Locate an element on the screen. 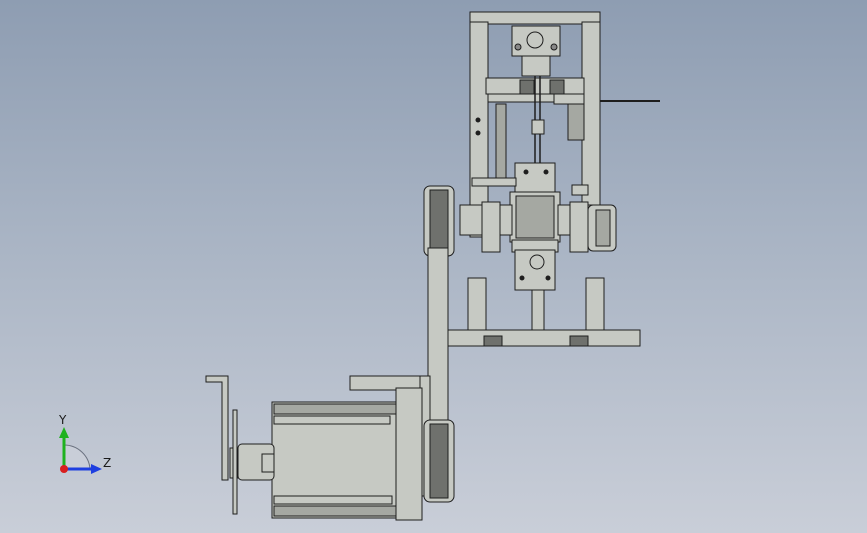  z-axis-label: Z is located at coordinates (107, 463).